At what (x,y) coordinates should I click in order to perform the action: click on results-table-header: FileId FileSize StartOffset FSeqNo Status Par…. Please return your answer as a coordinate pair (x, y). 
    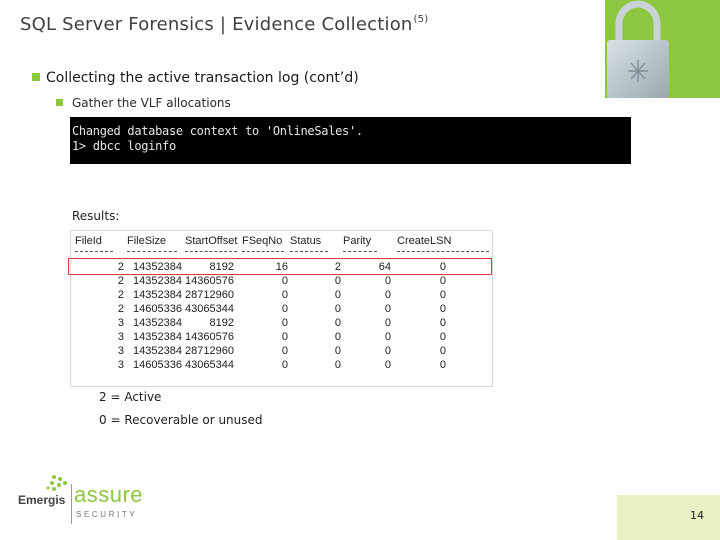
    Looking at the image, I should click on (281, 242).